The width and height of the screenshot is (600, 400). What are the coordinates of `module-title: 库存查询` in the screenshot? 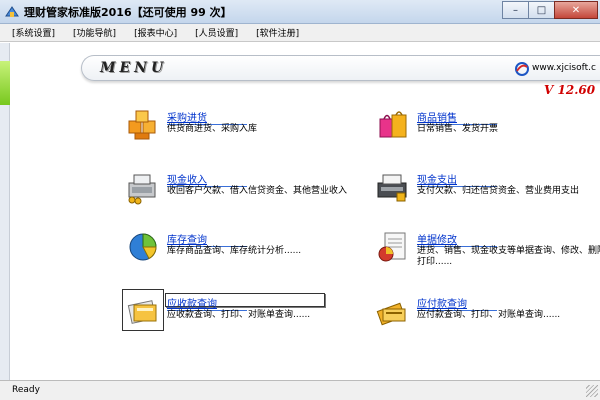 It's located at (207, 239).